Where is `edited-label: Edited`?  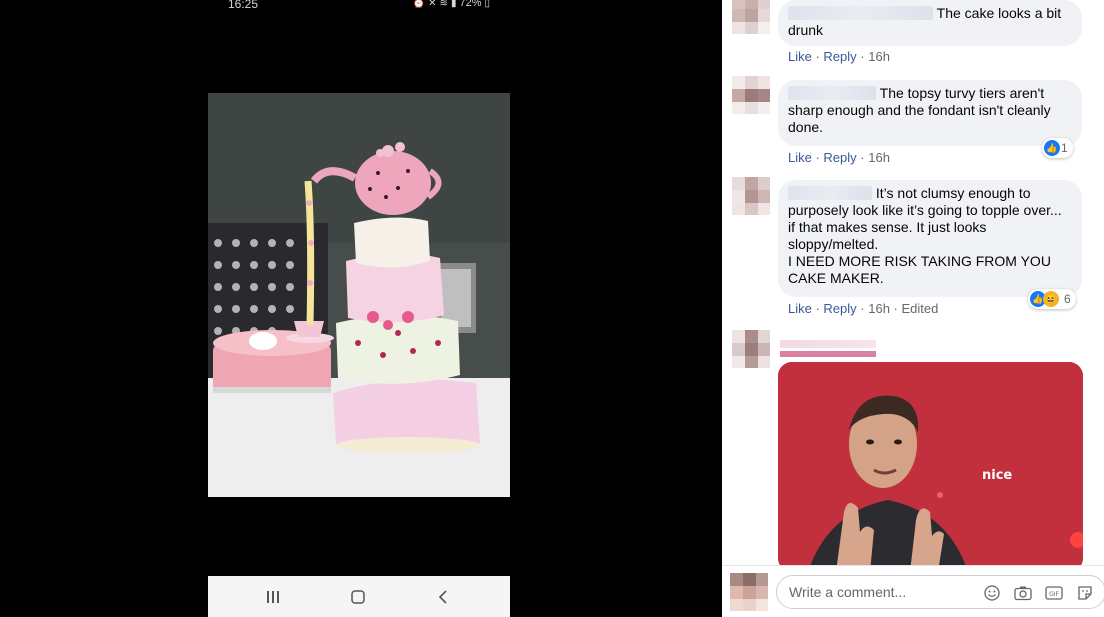 edited-label: Edited is located at coordinates (920, 308).